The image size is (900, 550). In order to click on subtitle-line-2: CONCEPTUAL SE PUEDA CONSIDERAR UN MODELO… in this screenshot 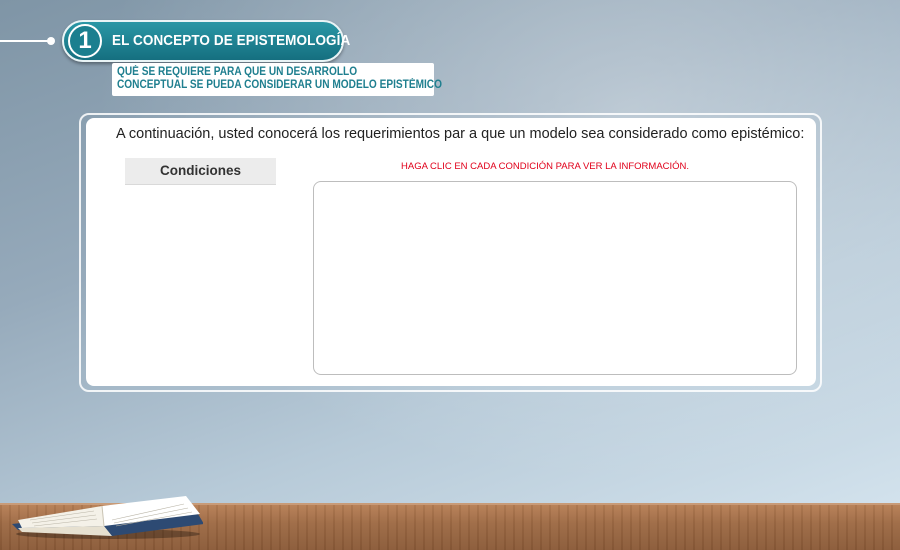, I will do `click(279, 85)`.